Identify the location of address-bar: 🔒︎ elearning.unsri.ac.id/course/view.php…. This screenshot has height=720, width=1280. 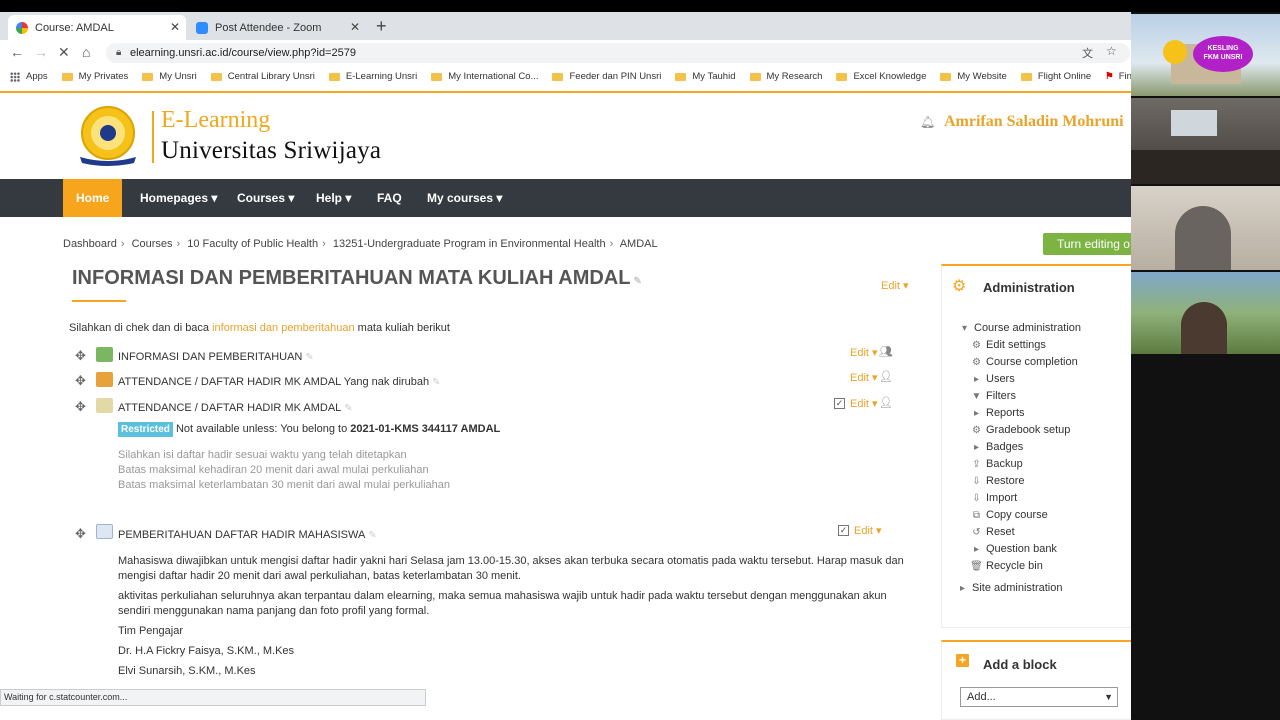
(618, 53).